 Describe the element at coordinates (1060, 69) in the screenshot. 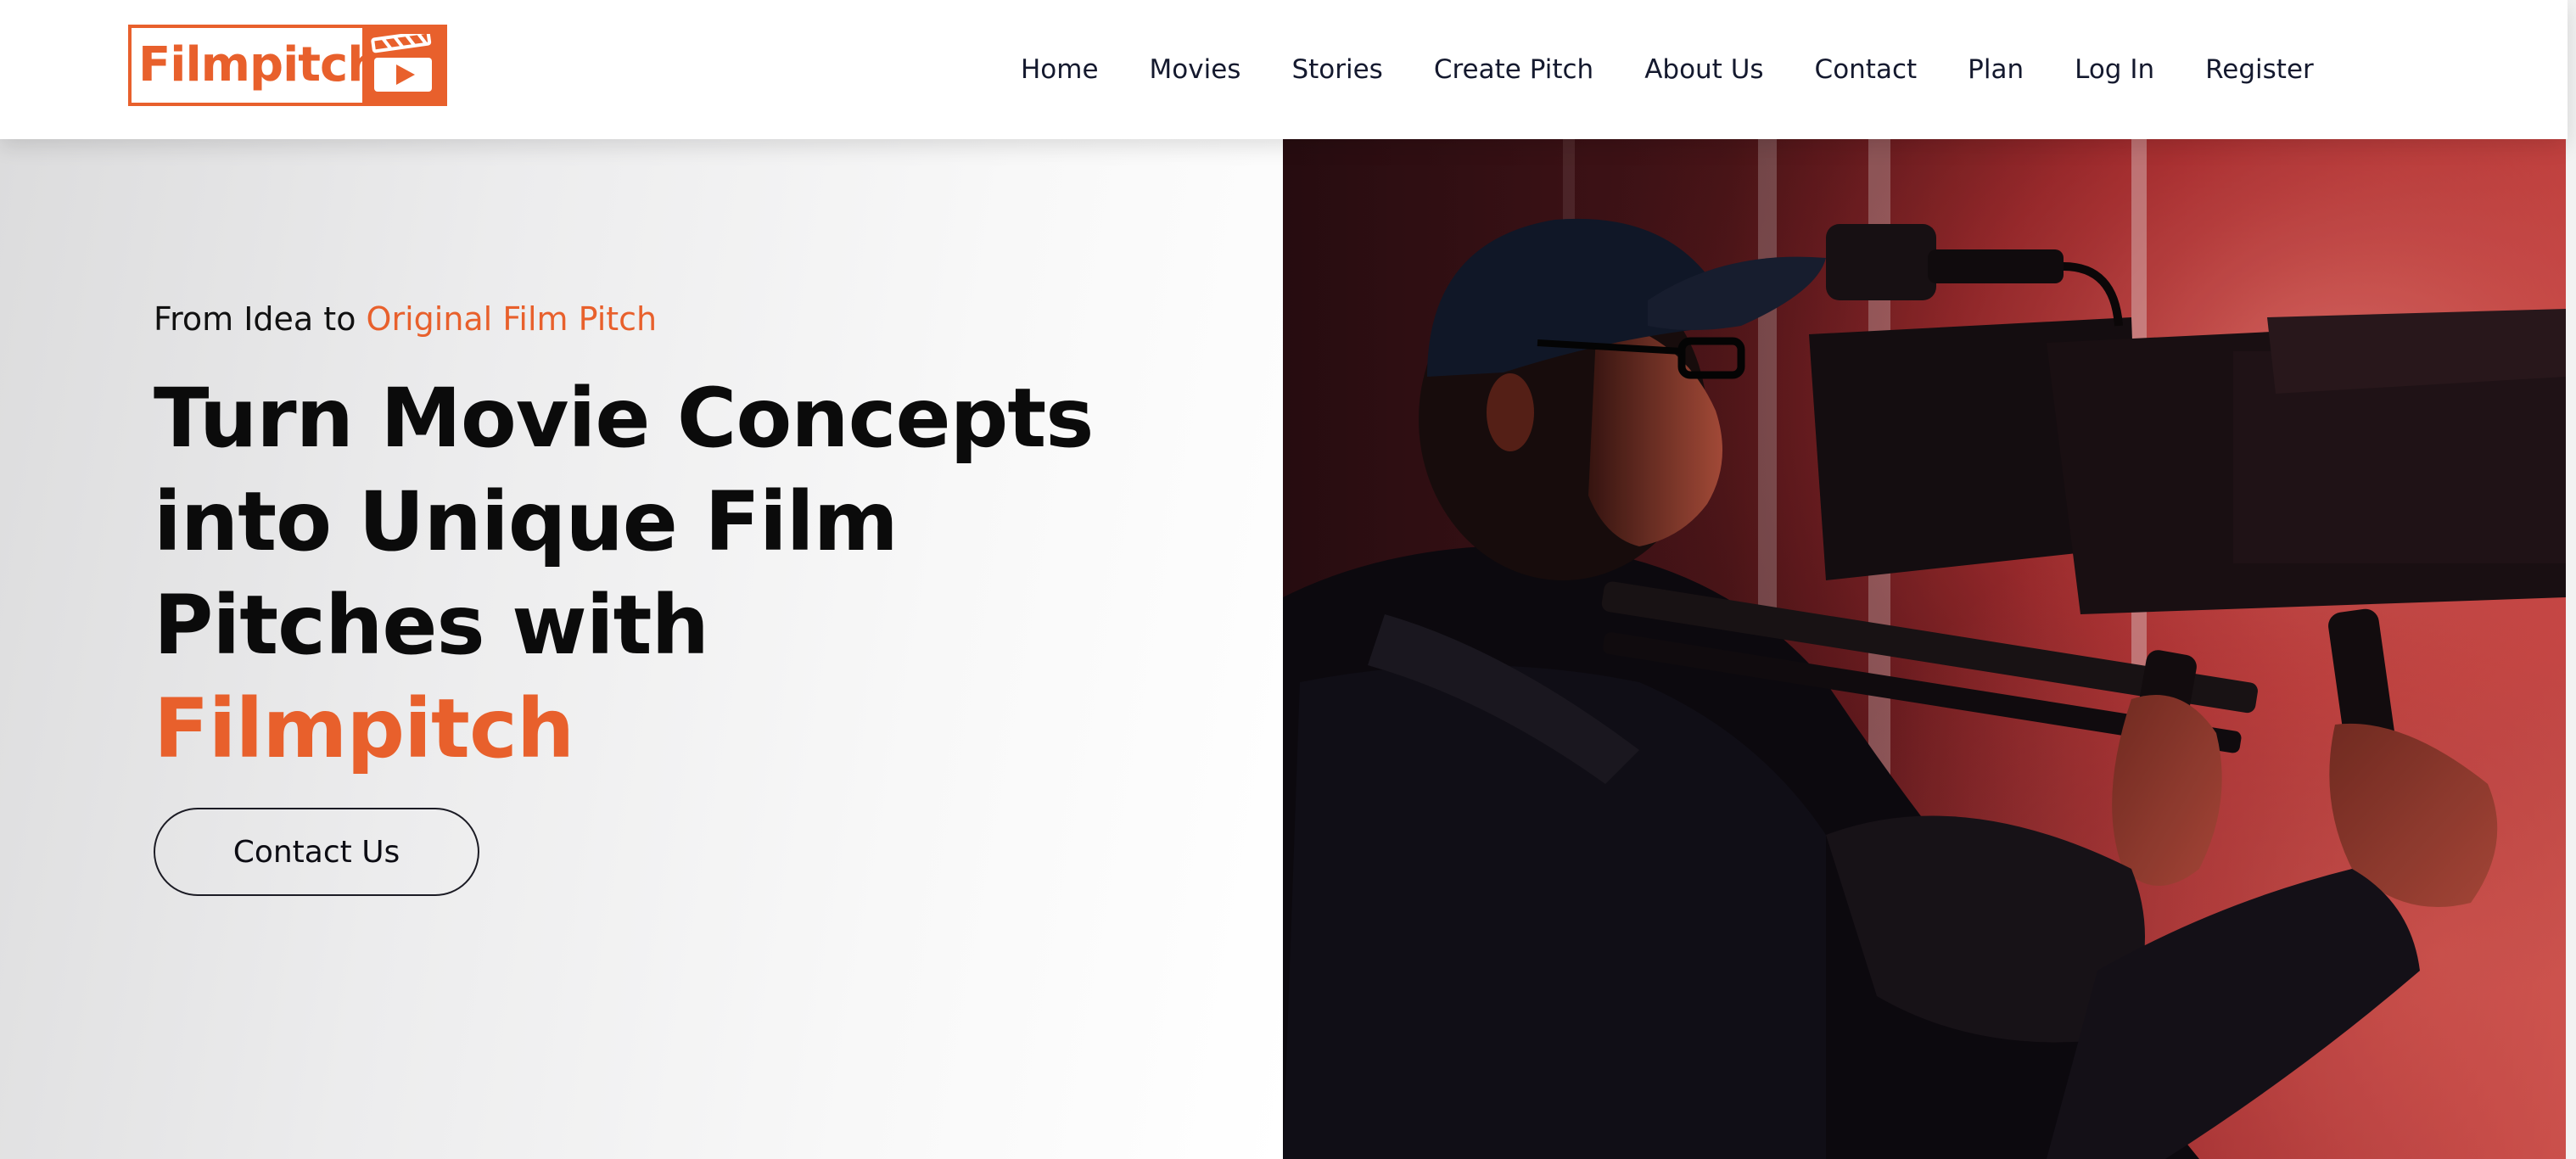

I see `nav-home: Home` at that location.